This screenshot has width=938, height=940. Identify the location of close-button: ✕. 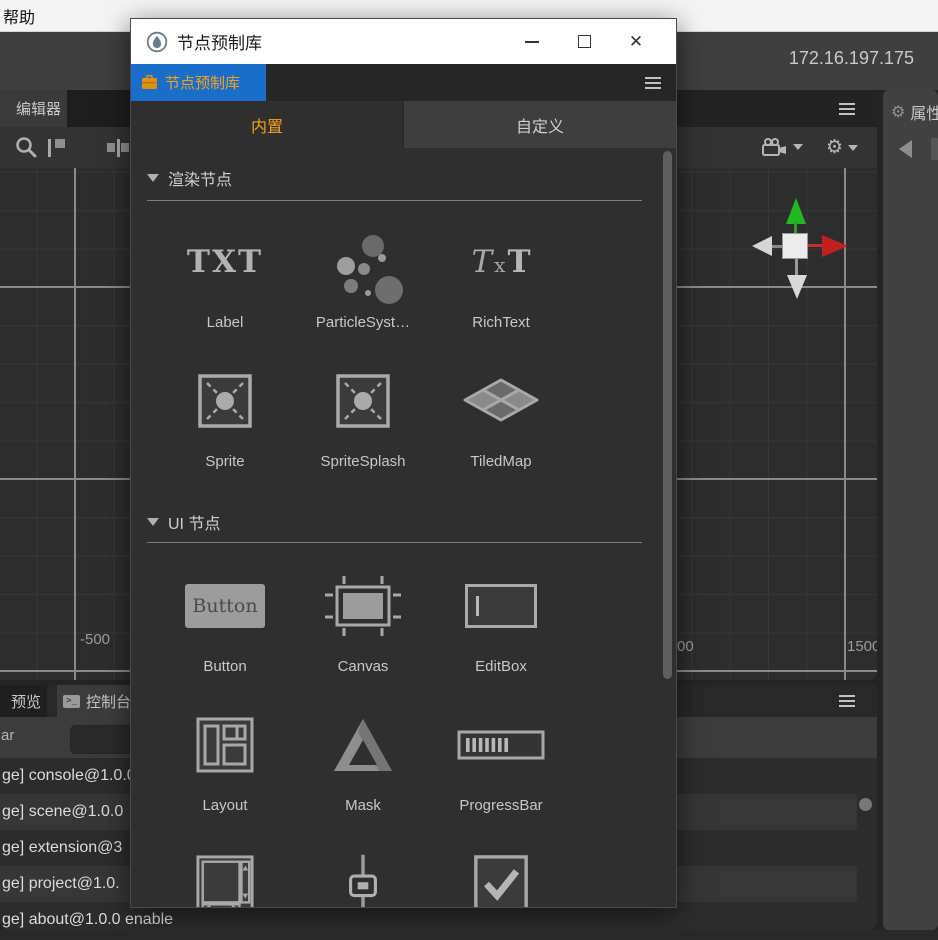
(636, 41).